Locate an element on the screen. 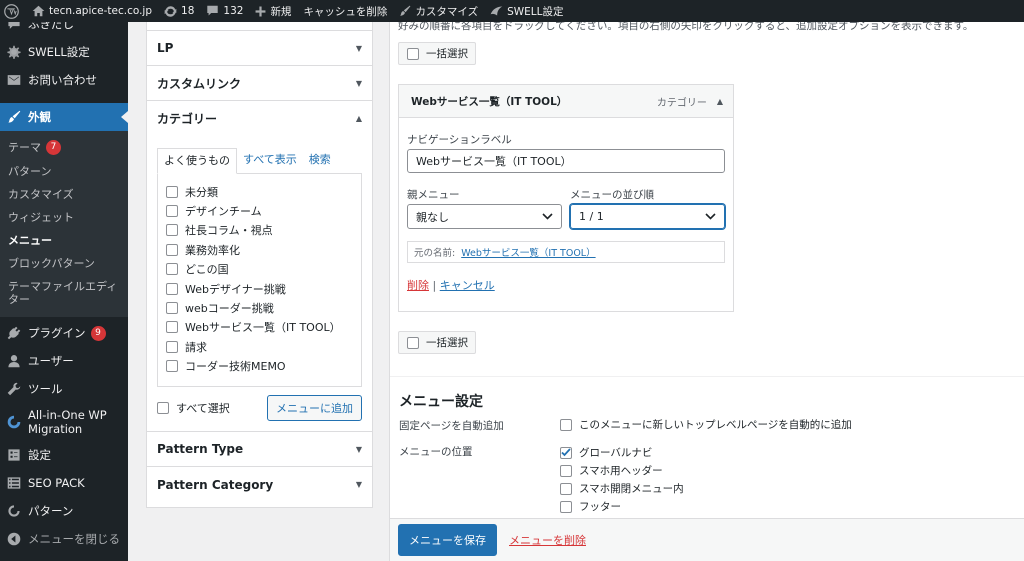  location-global-nav: グローバルナビ is located at coordinates (606, 452).